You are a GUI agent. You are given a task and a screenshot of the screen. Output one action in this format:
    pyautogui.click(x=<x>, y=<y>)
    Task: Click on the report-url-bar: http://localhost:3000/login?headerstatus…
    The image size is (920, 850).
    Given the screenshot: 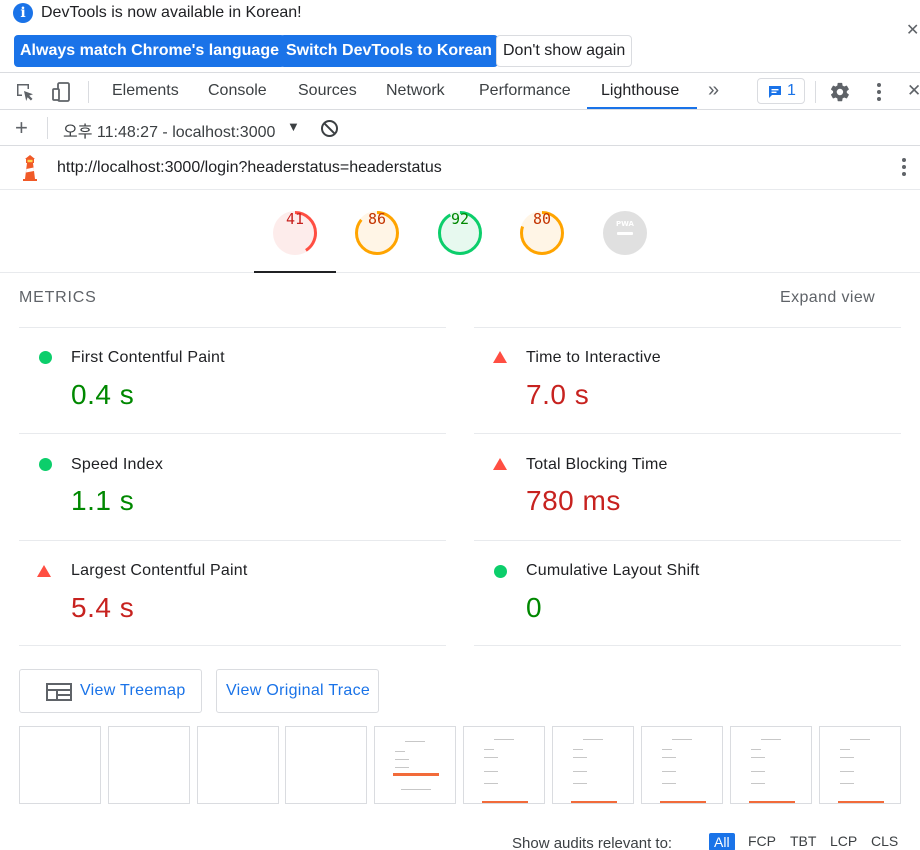 What is the action you would take?
    pyautogui.click(x=460, y=168)
    